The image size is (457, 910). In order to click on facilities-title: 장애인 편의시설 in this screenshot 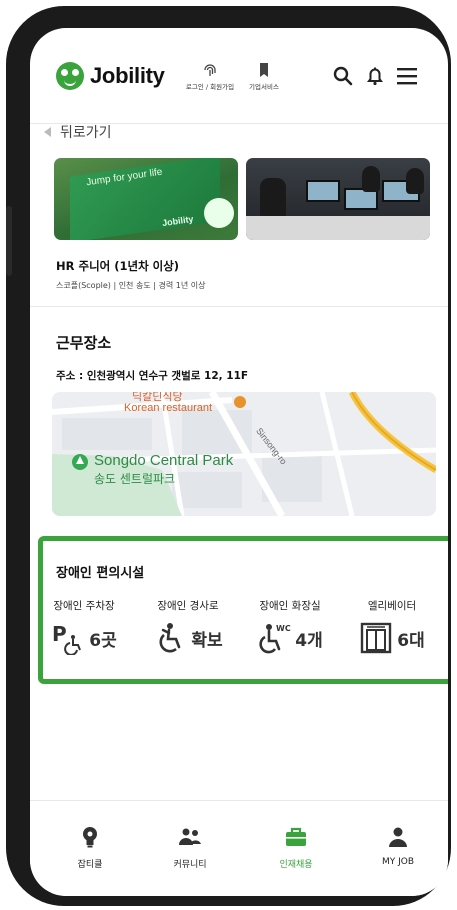, I will do `click(100, 573)`.